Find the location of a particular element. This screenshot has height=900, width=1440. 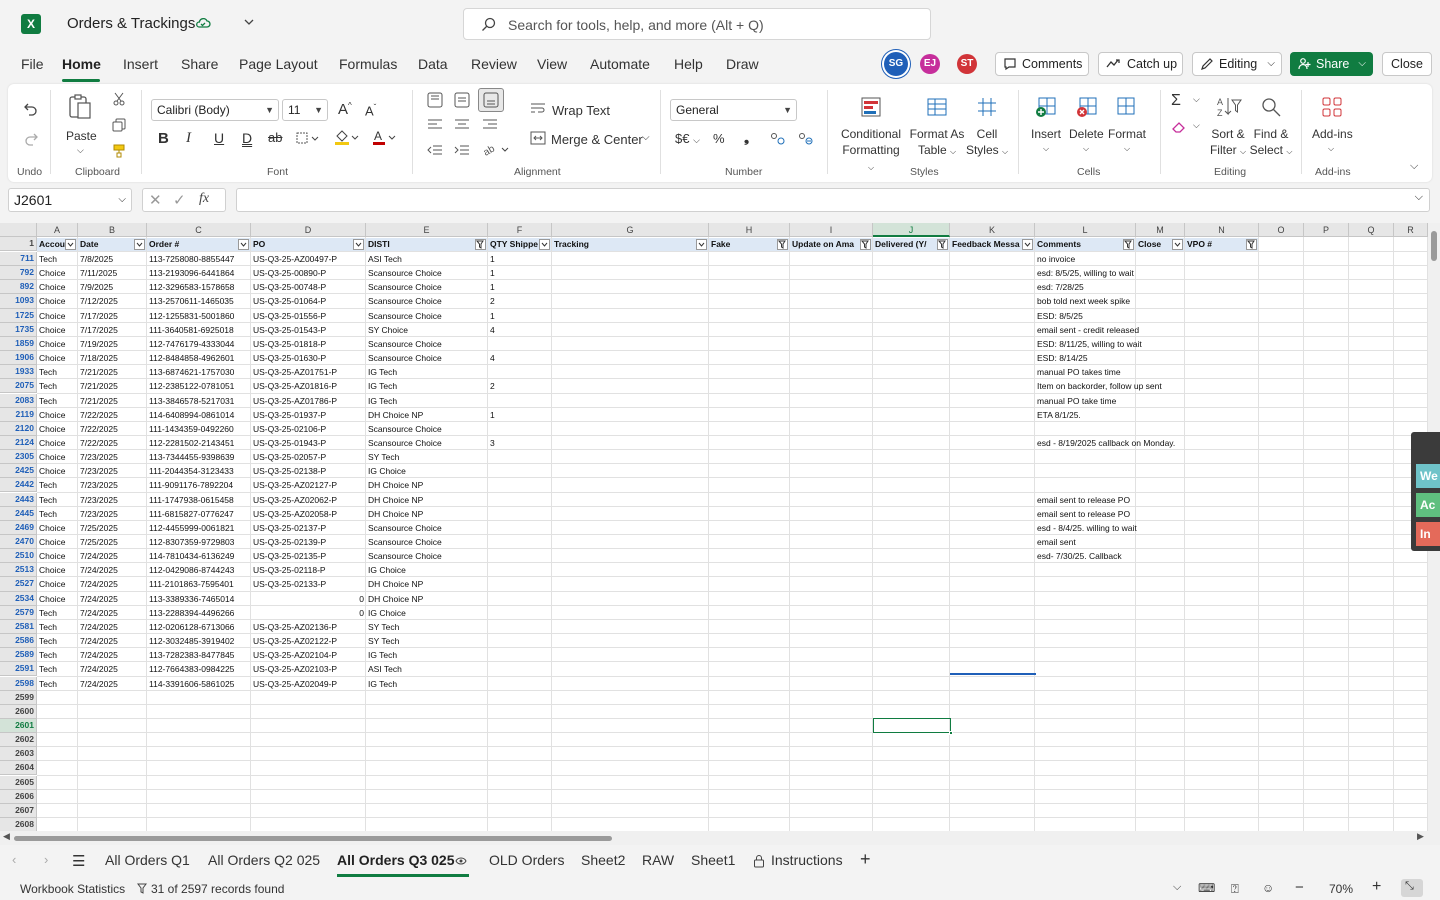

table-cell: 113-7258080-8855447 is located at coordinates (199, 259).